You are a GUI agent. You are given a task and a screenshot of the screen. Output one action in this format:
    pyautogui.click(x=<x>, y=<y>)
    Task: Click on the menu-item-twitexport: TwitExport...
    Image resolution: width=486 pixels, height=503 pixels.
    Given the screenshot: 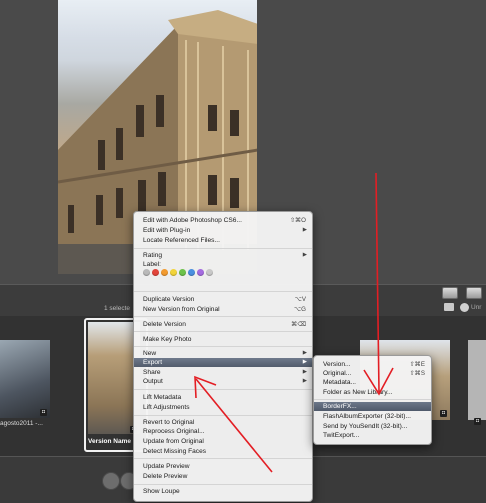 What is the action you would take?
    pyautogui.click(x=372, y=435)
    